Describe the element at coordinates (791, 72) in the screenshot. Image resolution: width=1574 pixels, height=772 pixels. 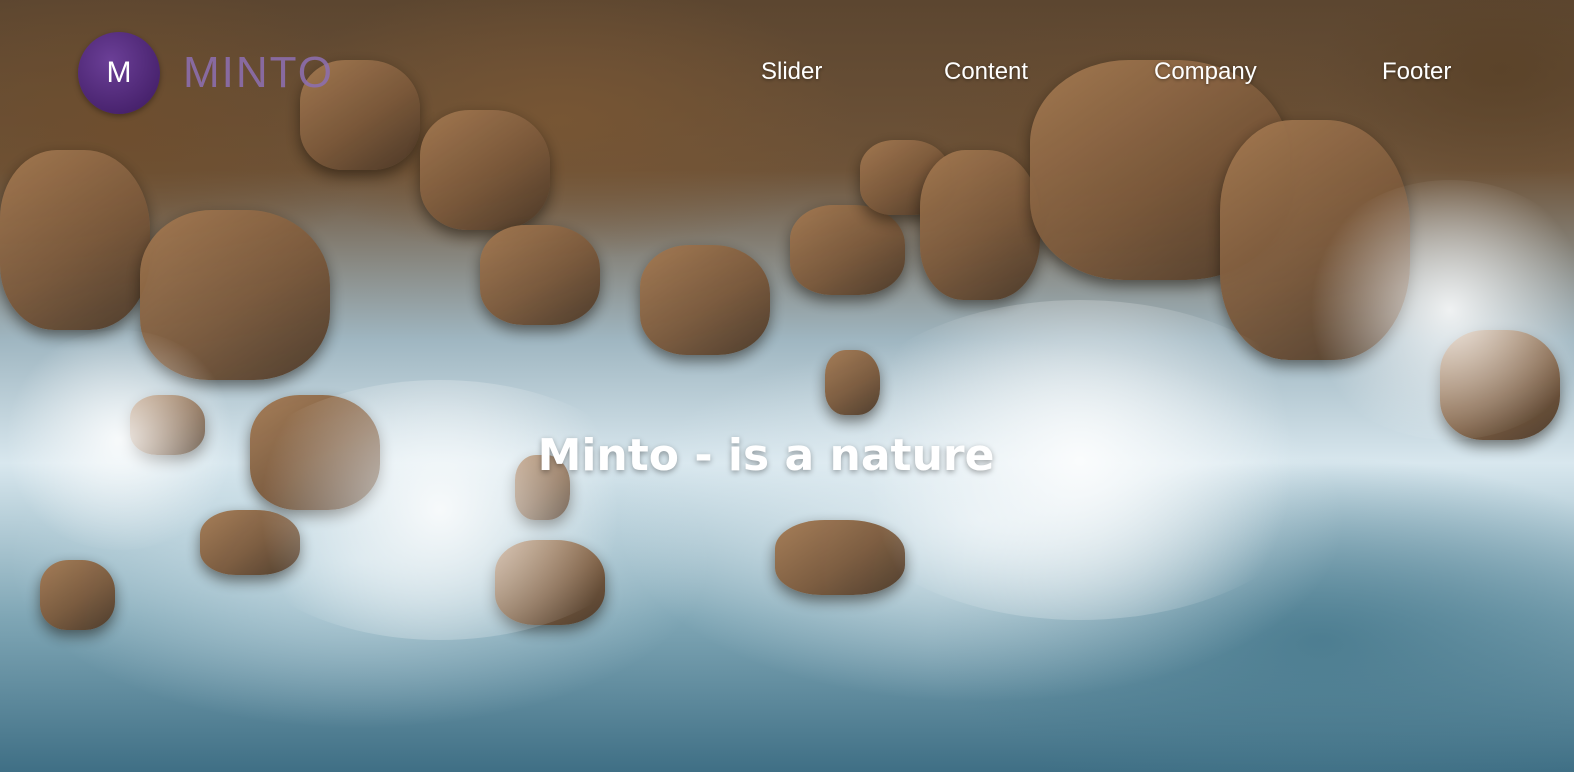
I see `nav-link-slider: Slider` at that location.